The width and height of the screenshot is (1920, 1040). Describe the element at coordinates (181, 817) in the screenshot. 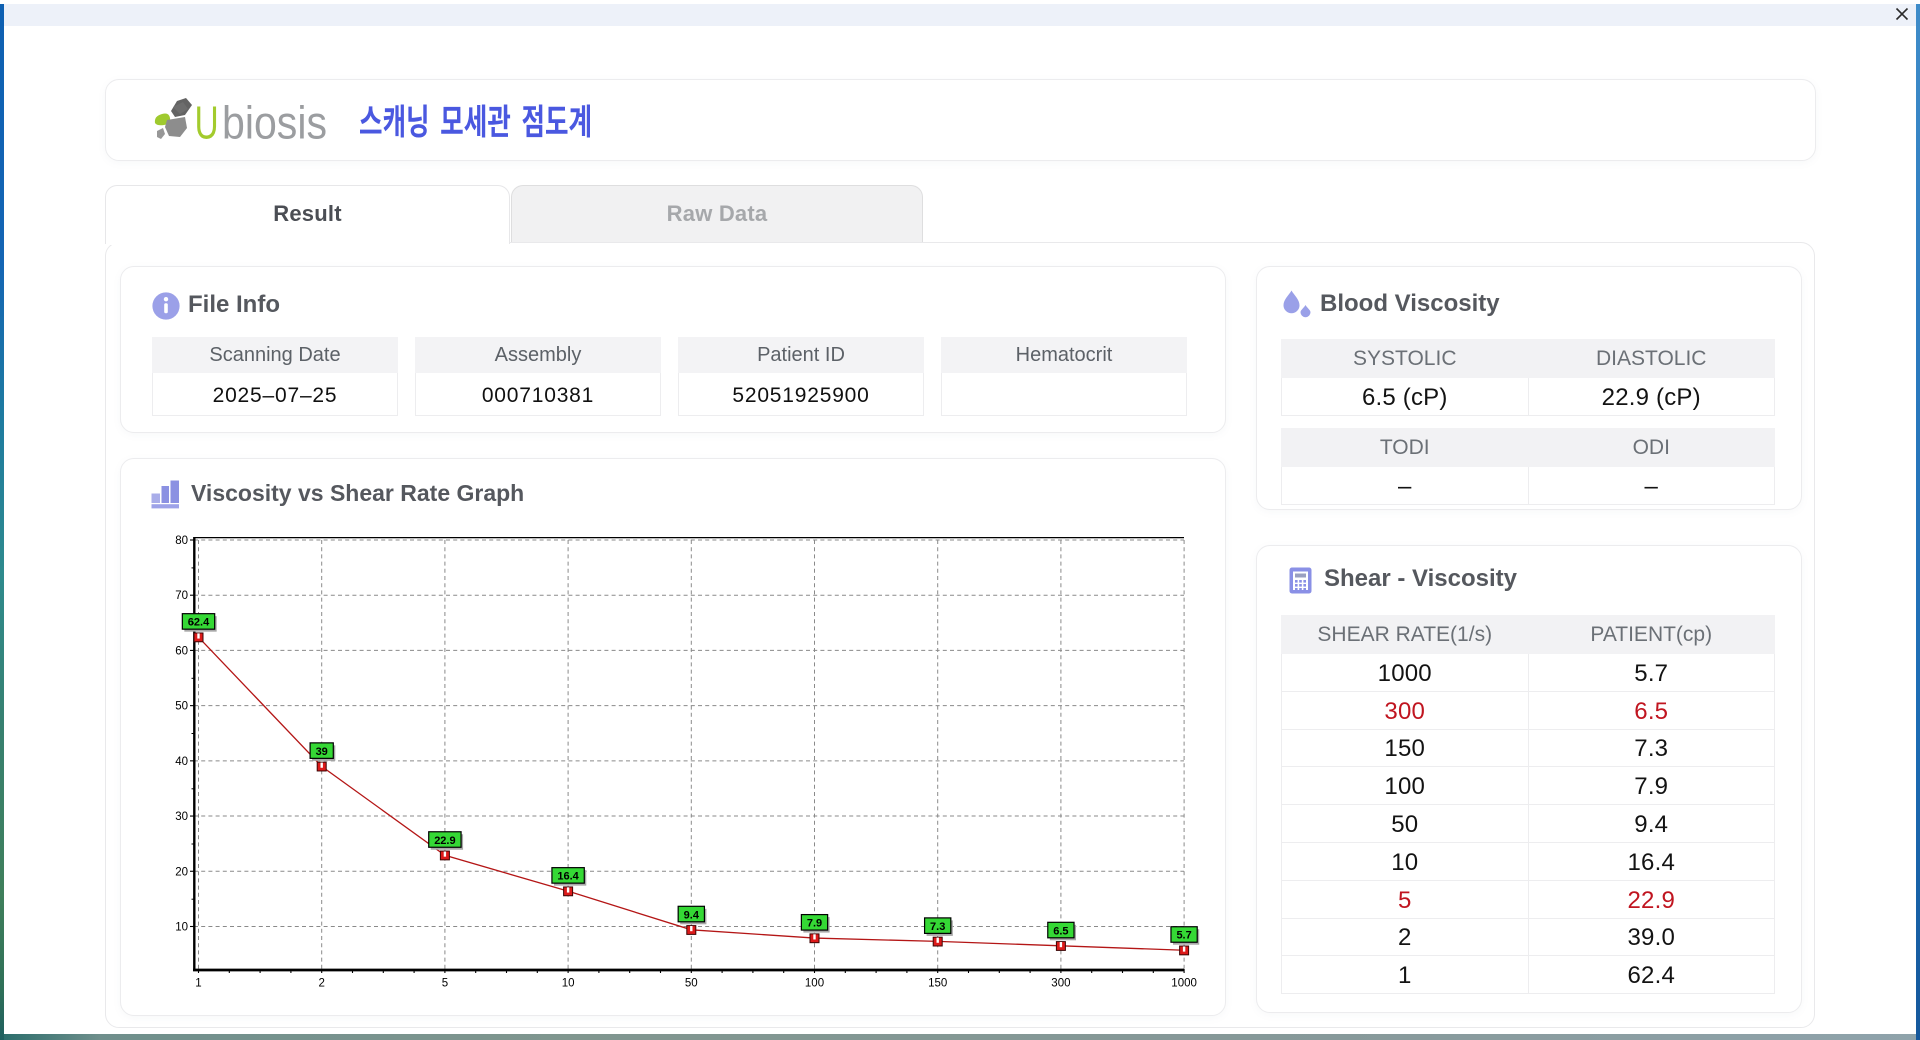

I see `svg-text: 30` at that location.